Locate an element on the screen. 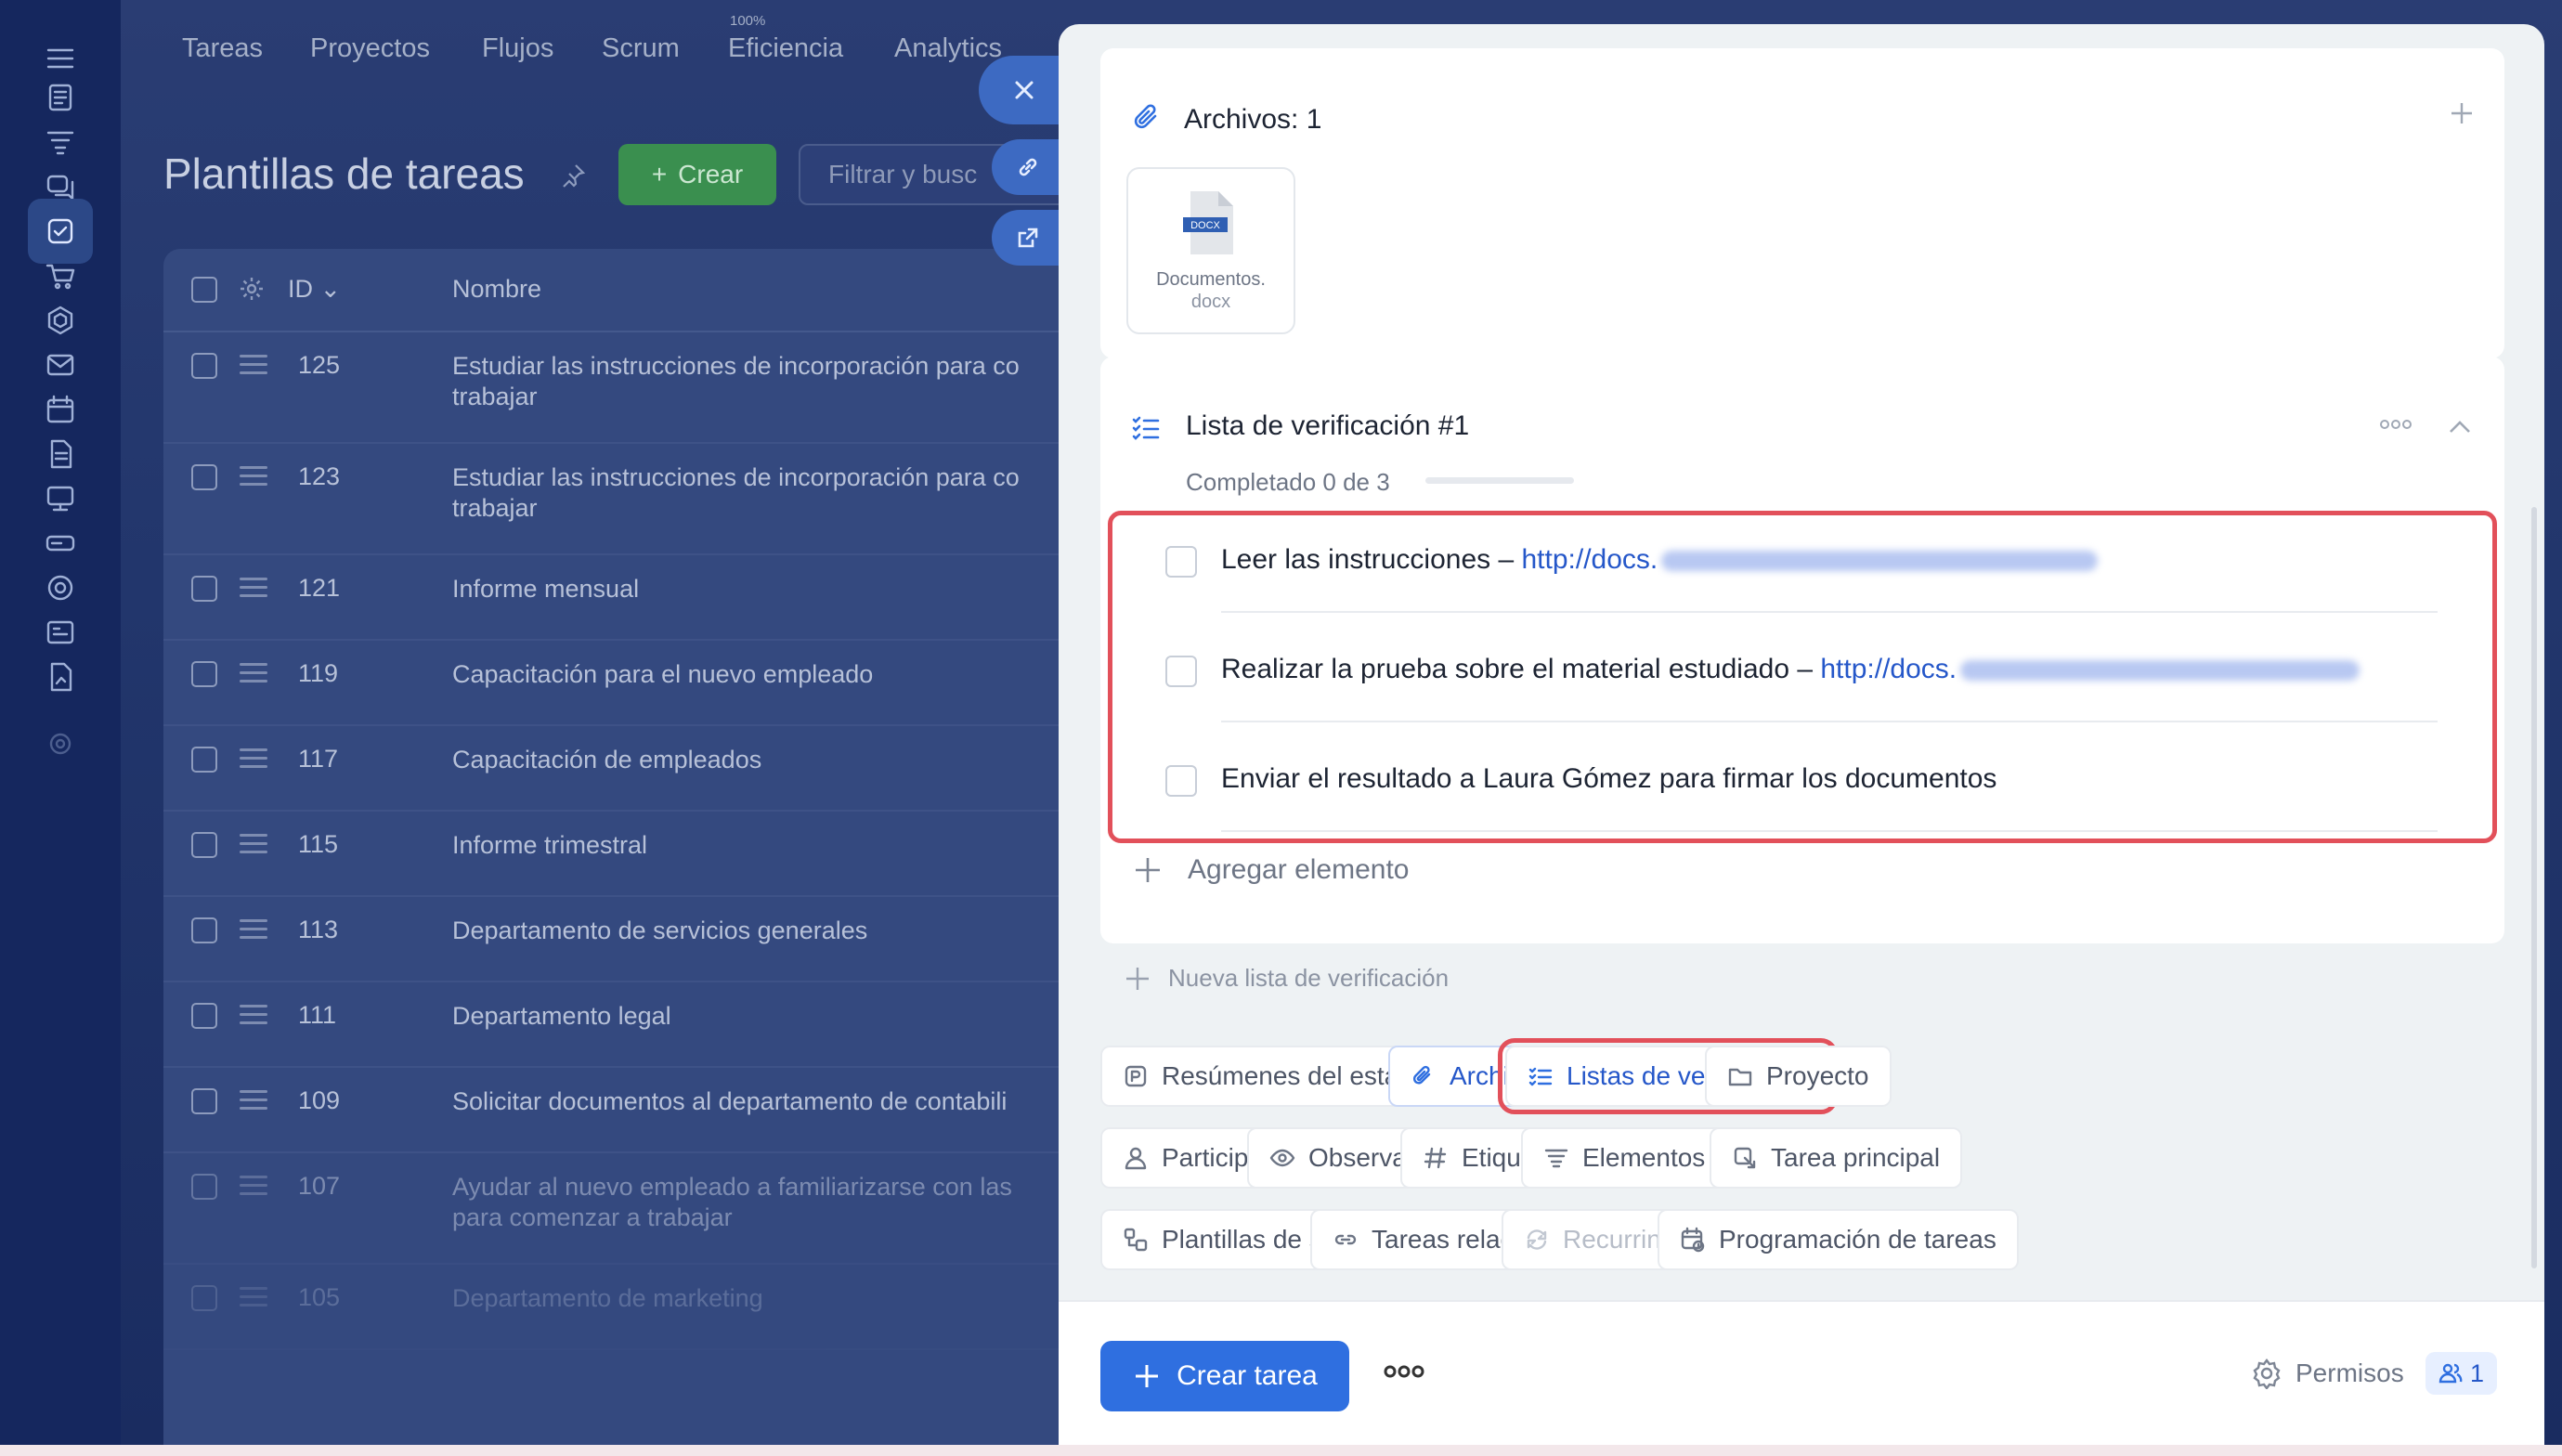 This screenshot has width=2562, height=1456. checklist-item-text: Leer las instrucciones – http://docs. is located at coordinates (1660, 560).